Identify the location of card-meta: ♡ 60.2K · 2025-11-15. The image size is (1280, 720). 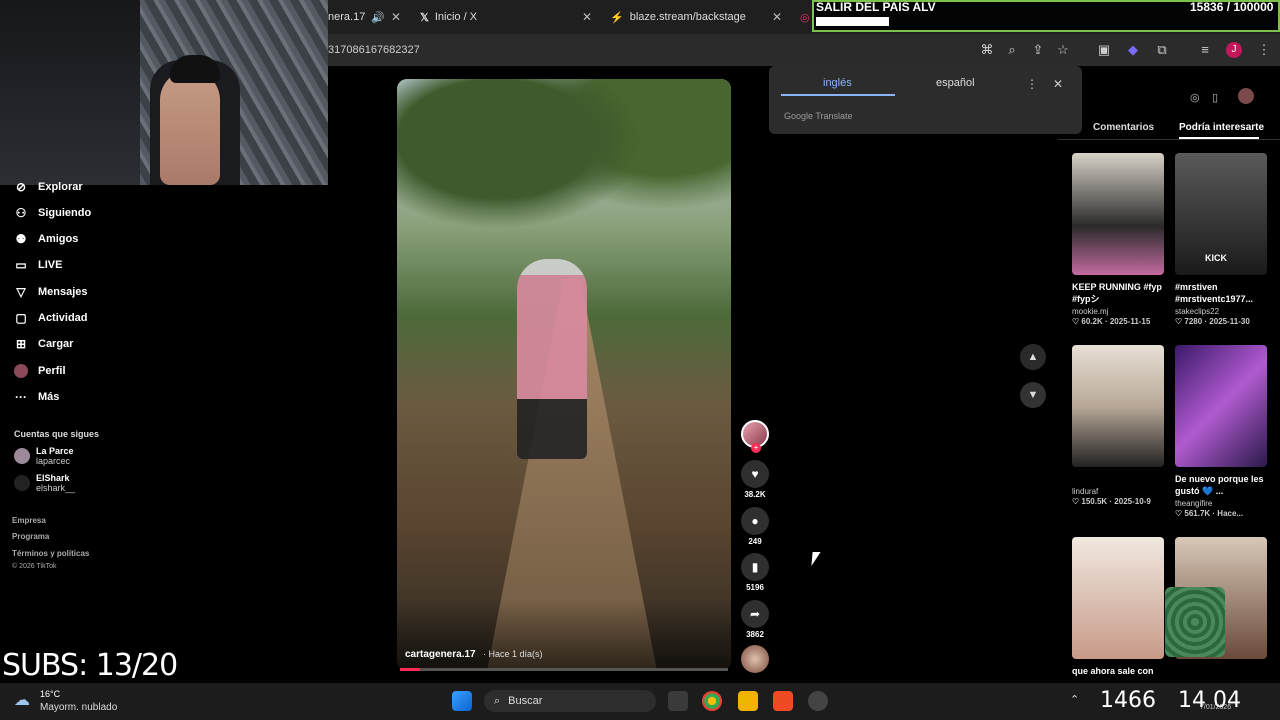
(1111, 321).